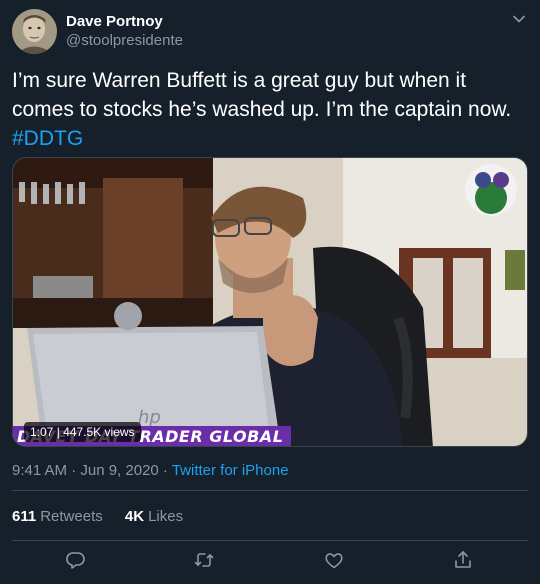 The height and width of the screenshot is (584, 540). I want to click on avatar-image, so click(34, 31).